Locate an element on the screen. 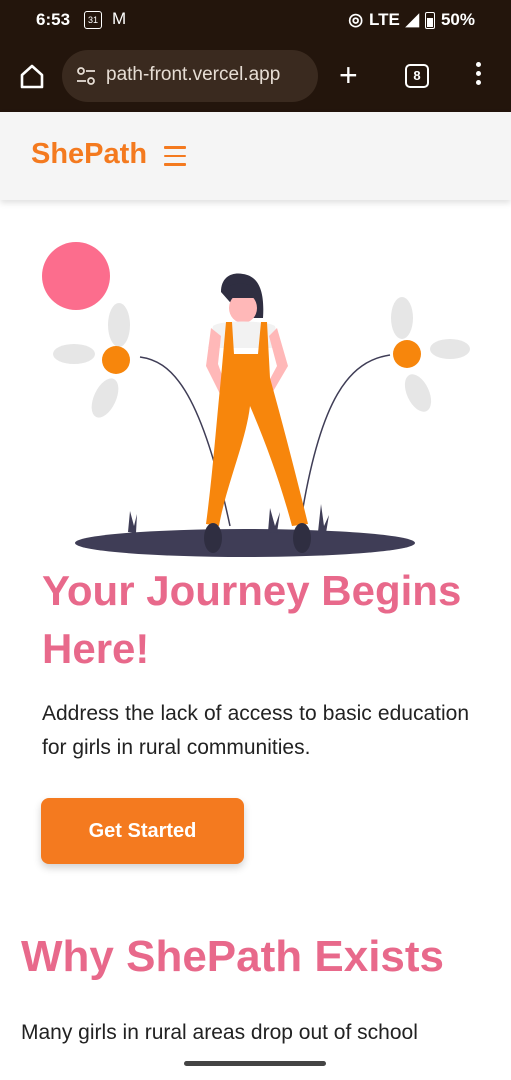  site-logo: ShePath is located at coordinates (89, 154).